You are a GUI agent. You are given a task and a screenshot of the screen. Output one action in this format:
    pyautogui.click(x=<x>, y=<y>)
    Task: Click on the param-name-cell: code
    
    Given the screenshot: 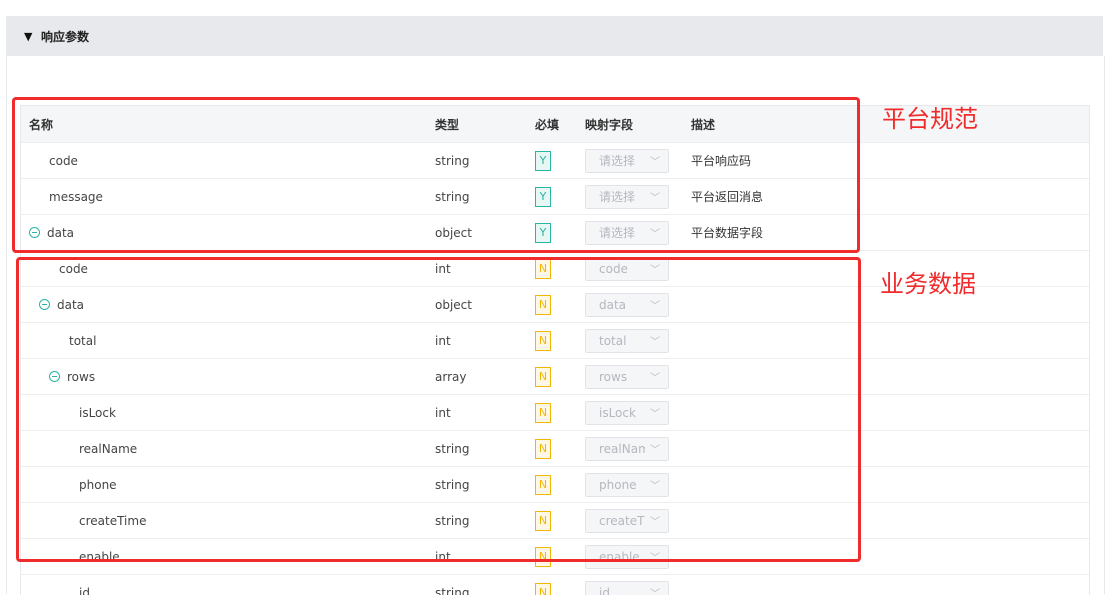 What is the action you would take?
    pyautogui.click(x=229, y=160)
    